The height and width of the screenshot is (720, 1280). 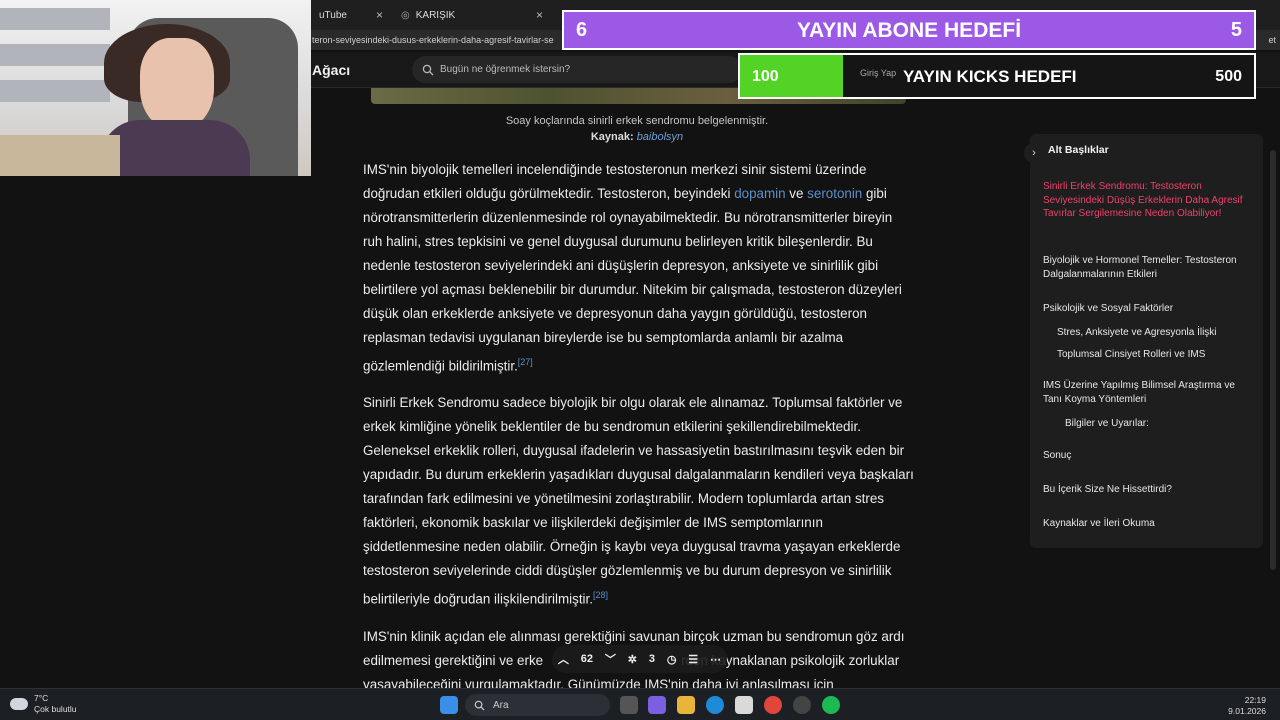 I want to click on list-icon: ☰, so click(x=693, y=659).